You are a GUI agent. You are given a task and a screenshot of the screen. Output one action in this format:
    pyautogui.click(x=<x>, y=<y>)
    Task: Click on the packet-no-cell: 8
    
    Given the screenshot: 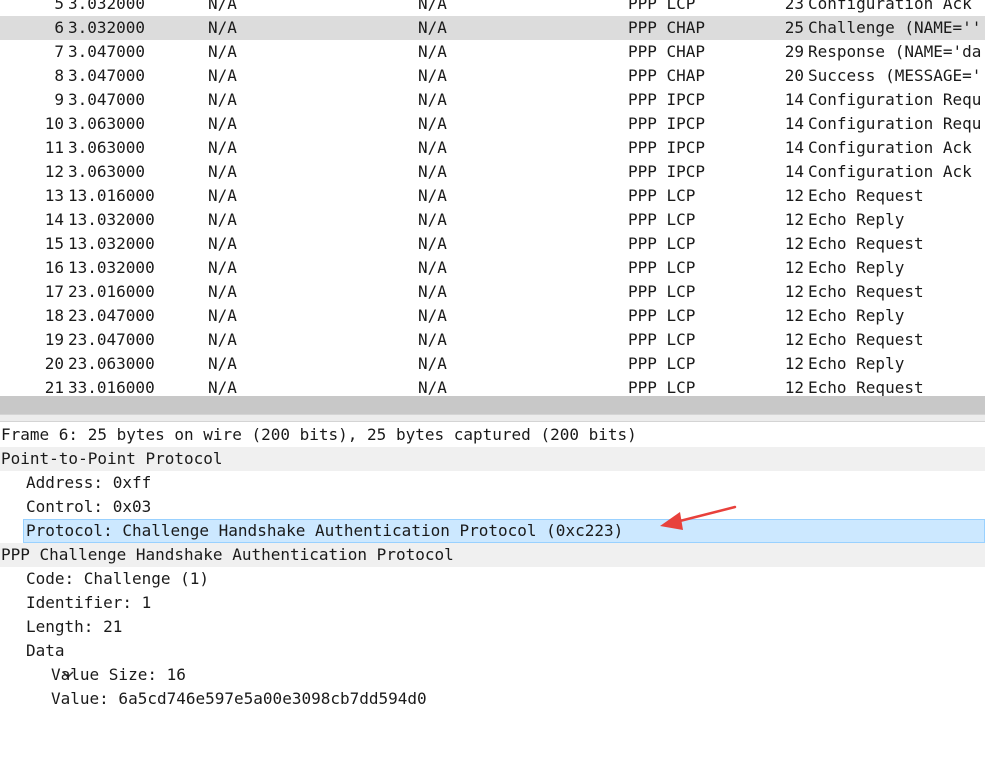 What is the action you would take?
    pyautogui.click(x=59, y=75)
    